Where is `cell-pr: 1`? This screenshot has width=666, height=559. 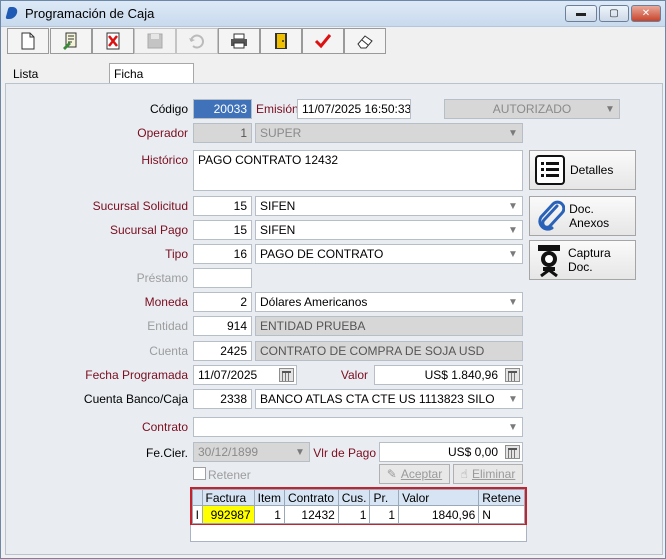
cell-pr: 1 is located at coordinates (384, 514).